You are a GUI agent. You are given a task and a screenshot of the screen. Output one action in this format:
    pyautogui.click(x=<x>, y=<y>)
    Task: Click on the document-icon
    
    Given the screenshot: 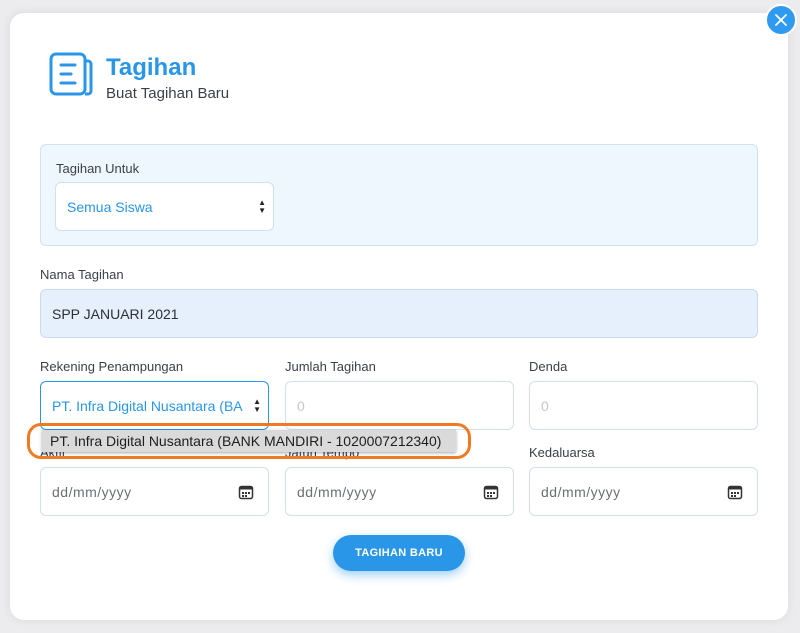 What is the action you would take?
    pyautogui.click(x=71, y=74)
    